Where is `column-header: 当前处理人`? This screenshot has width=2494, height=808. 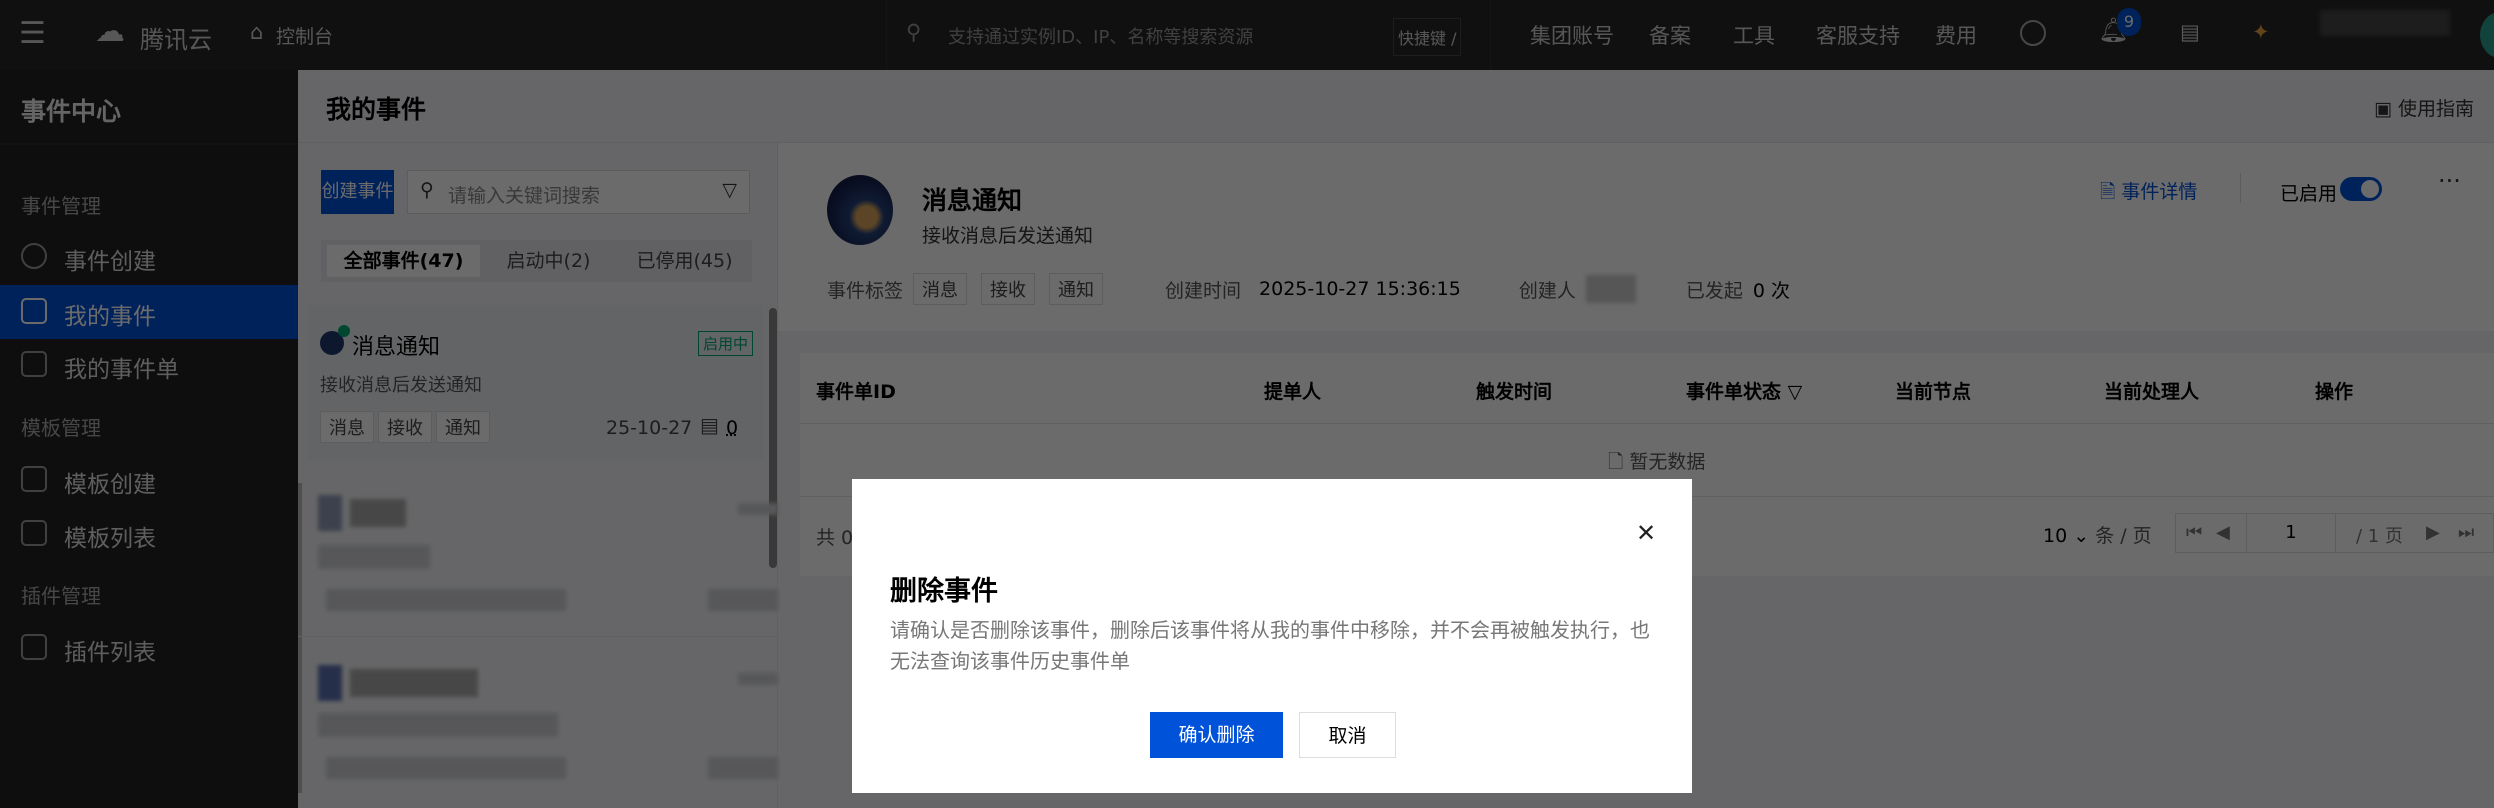
column-header: 当前处理人 is located at coordinates (2152, 392).